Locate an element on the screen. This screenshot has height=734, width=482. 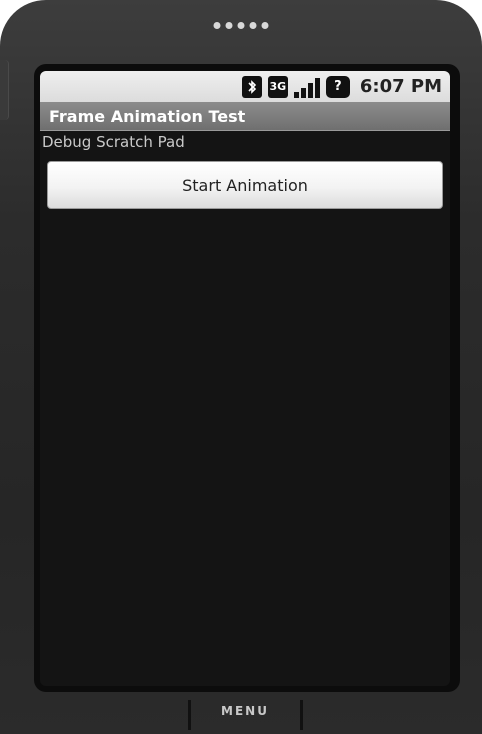
status-bar: 3G ? 6:07 PM is located at coordinates (245, 86).